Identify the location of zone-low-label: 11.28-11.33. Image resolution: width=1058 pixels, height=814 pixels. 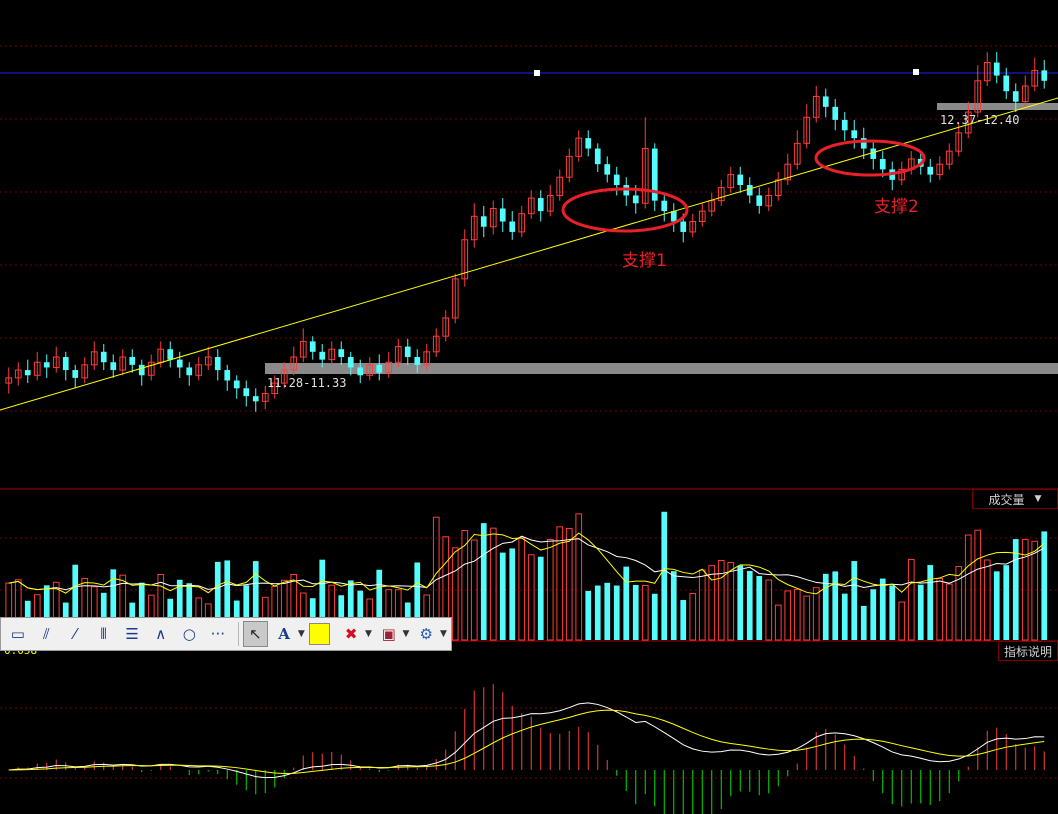
(306, 383).